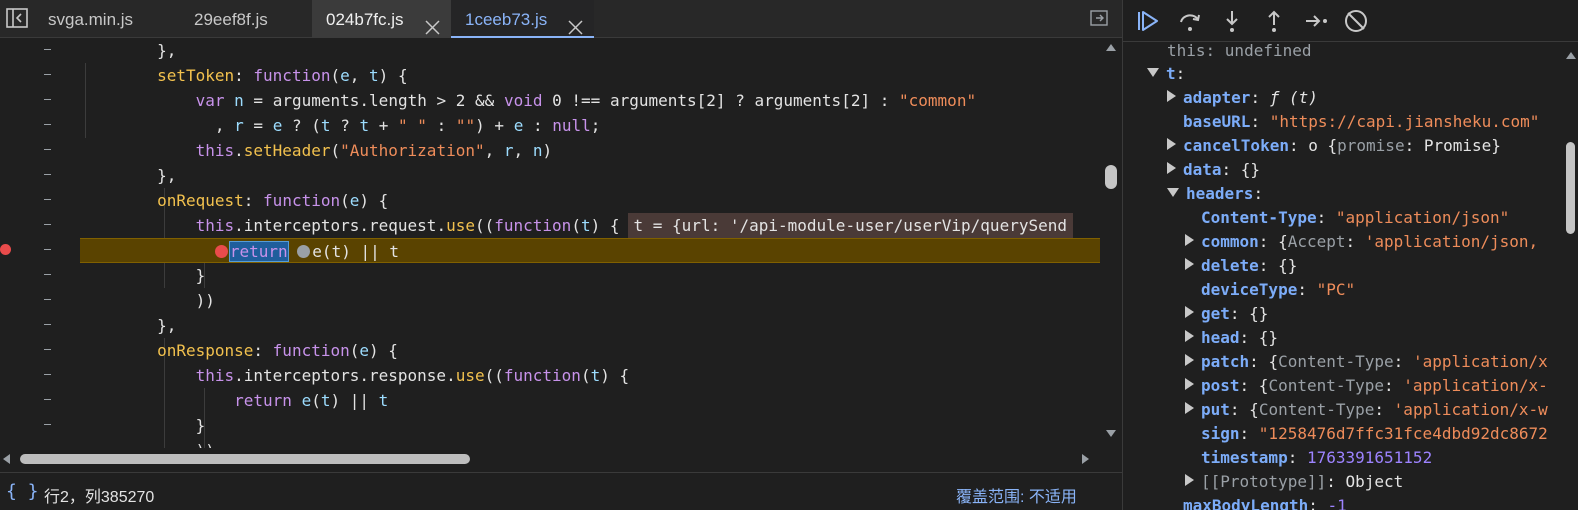  I want to click on scope-property-row: adapter: ƒ (t), so click(1242, 98).